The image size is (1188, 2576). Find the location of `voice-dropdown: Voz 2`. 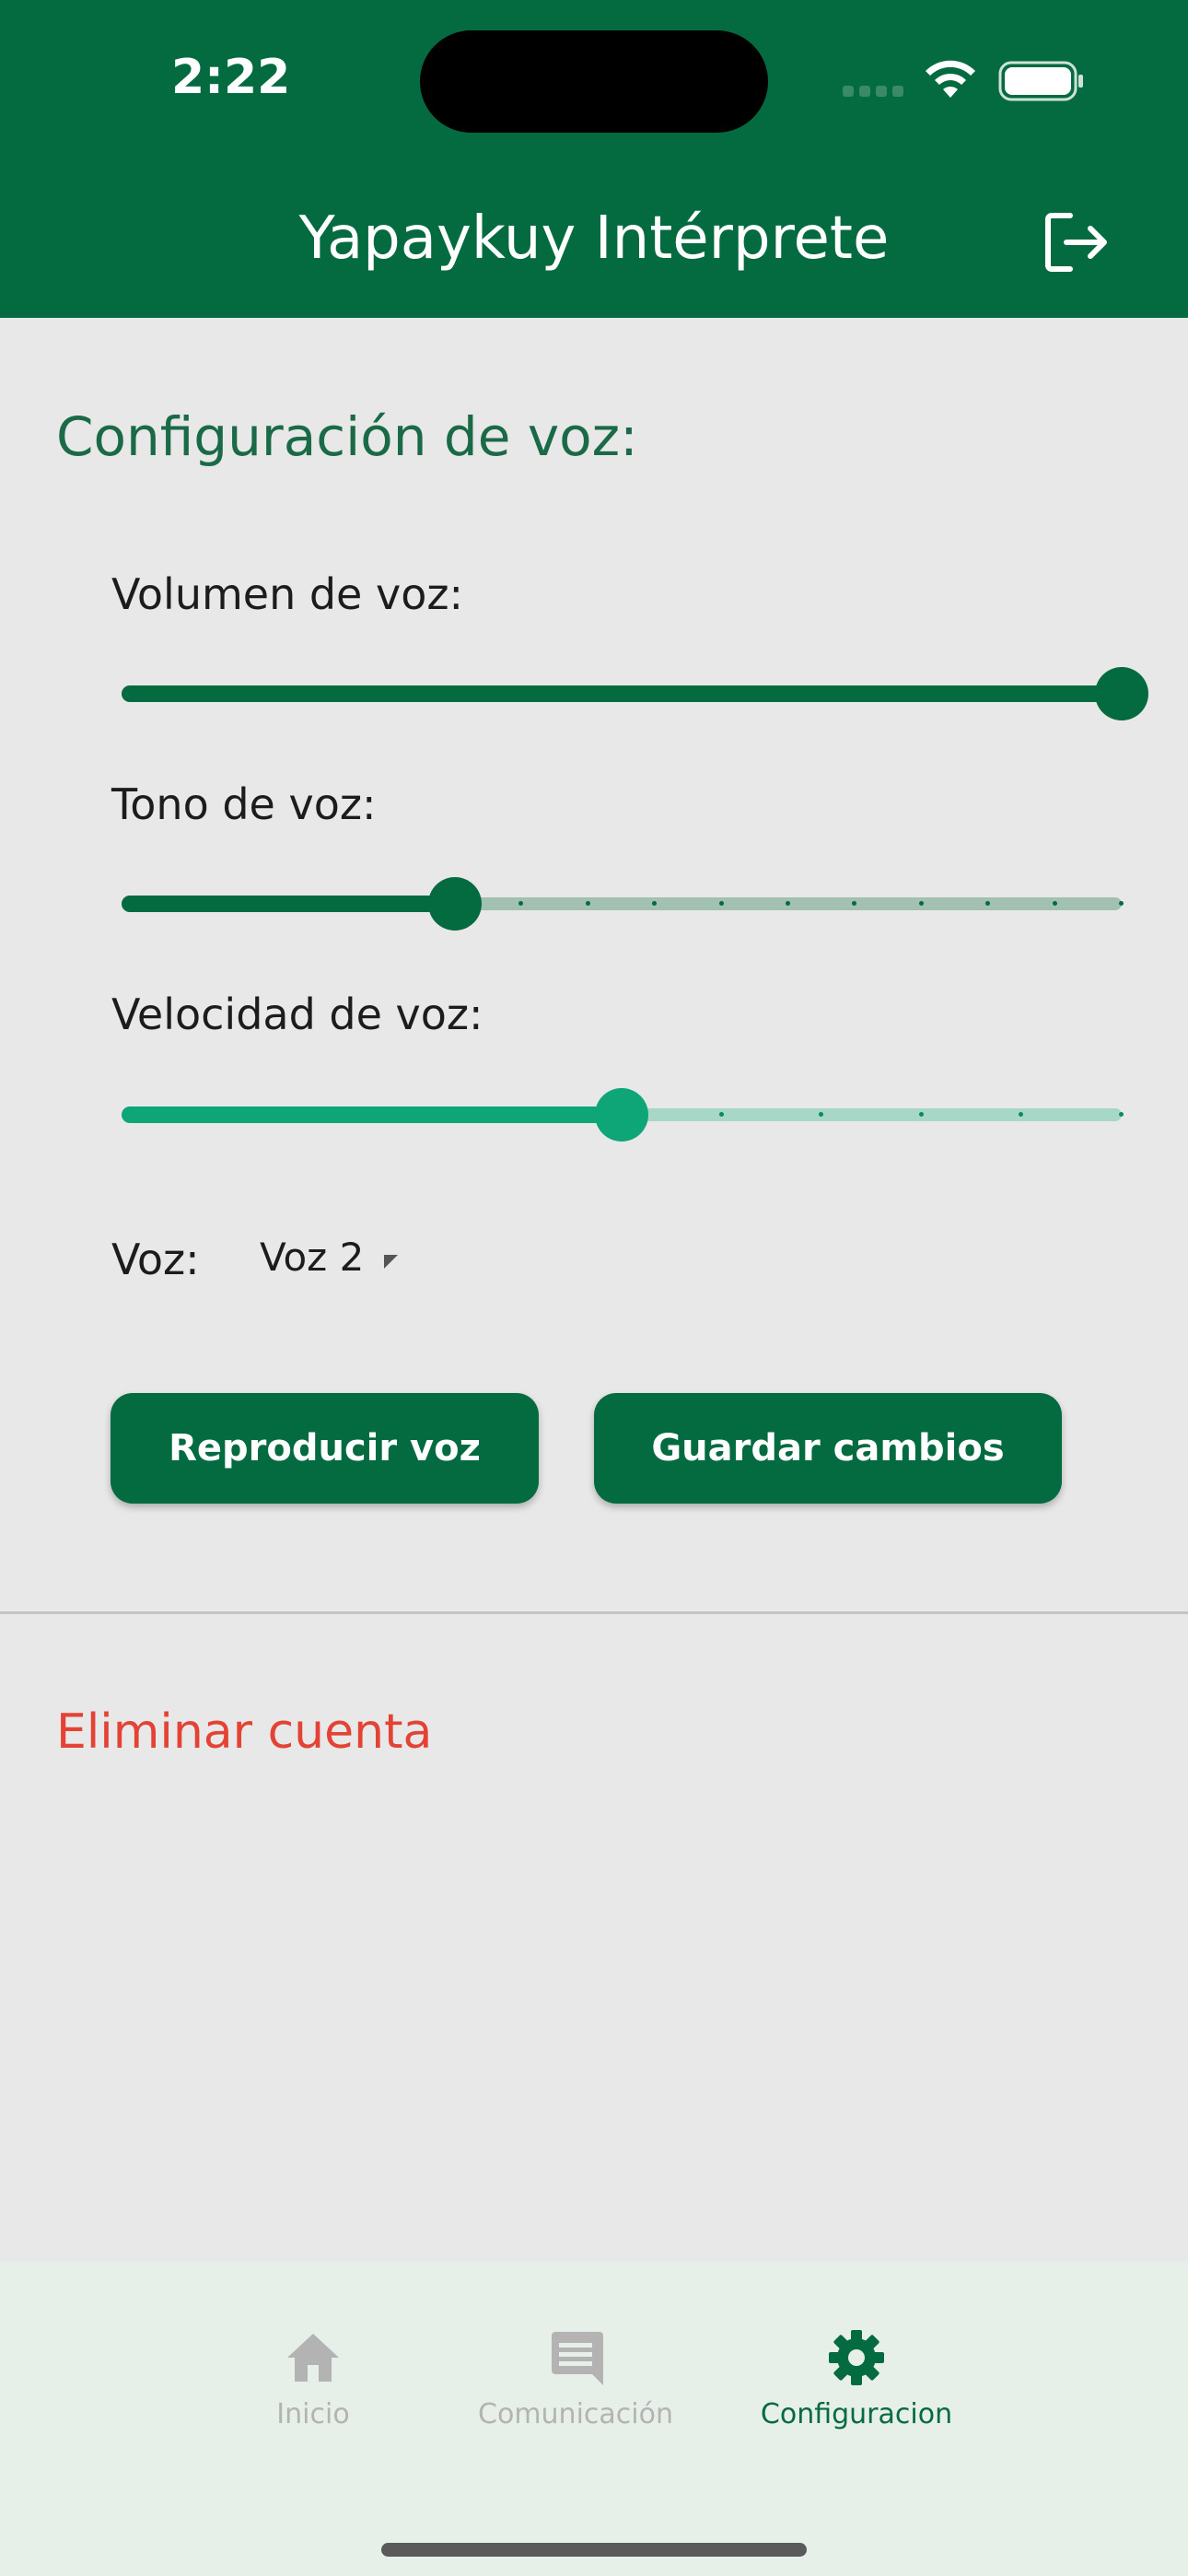

voice-dropdown: Voz 2 is located at coordinates (329, 1262).